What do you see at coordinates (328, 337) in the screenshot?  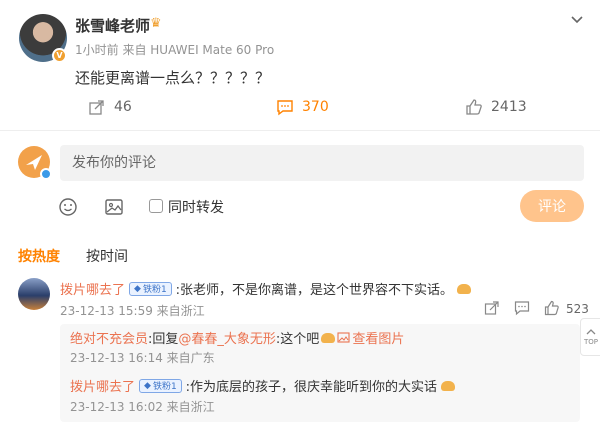 I see `smile-emoji-icon` at bounding box center [328, 337].